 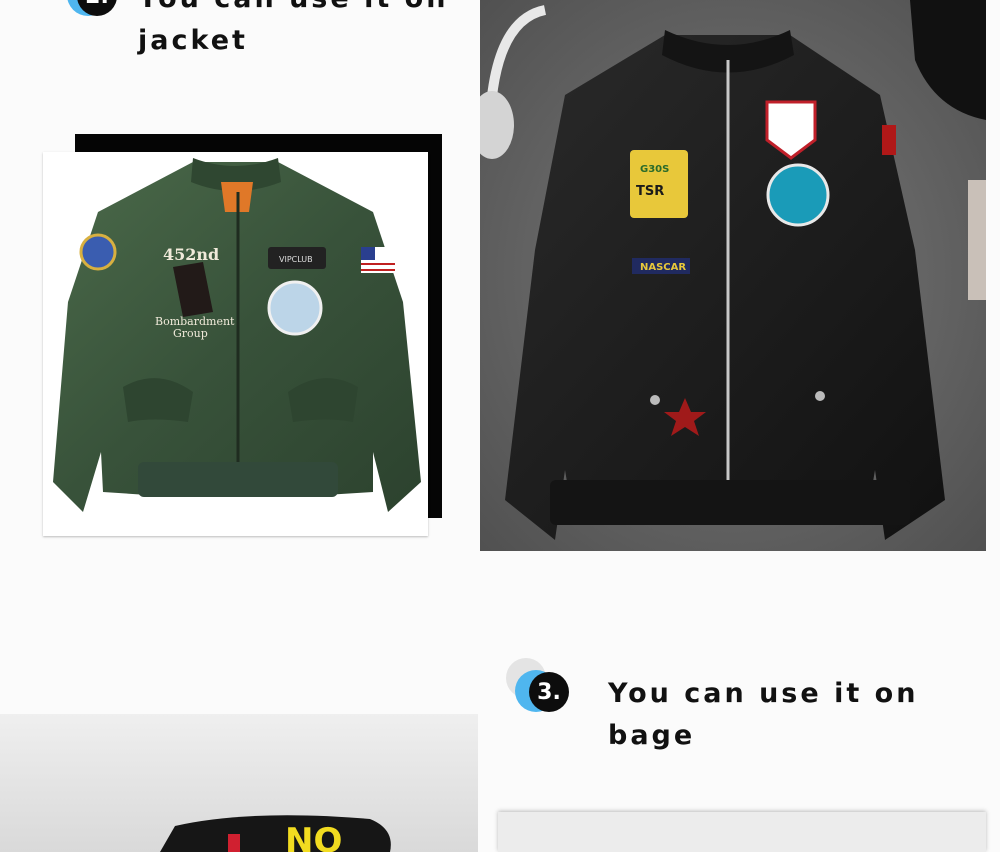 What do you see at coordinates (652, 735) in the screenshot?
I see `heading-line-2: bage` at bounding box center [652, 735].